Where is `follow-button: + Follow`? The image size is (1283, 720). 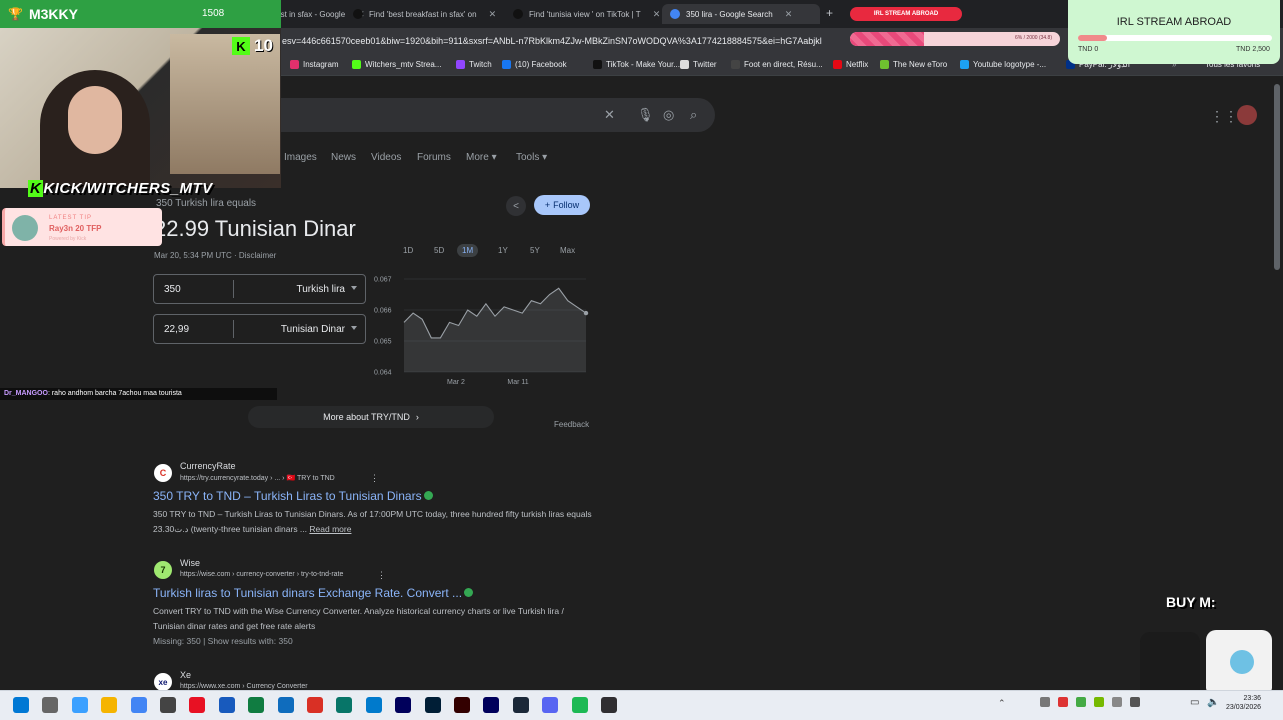
follow-button: + Follow is located at coordinates (562, 205).